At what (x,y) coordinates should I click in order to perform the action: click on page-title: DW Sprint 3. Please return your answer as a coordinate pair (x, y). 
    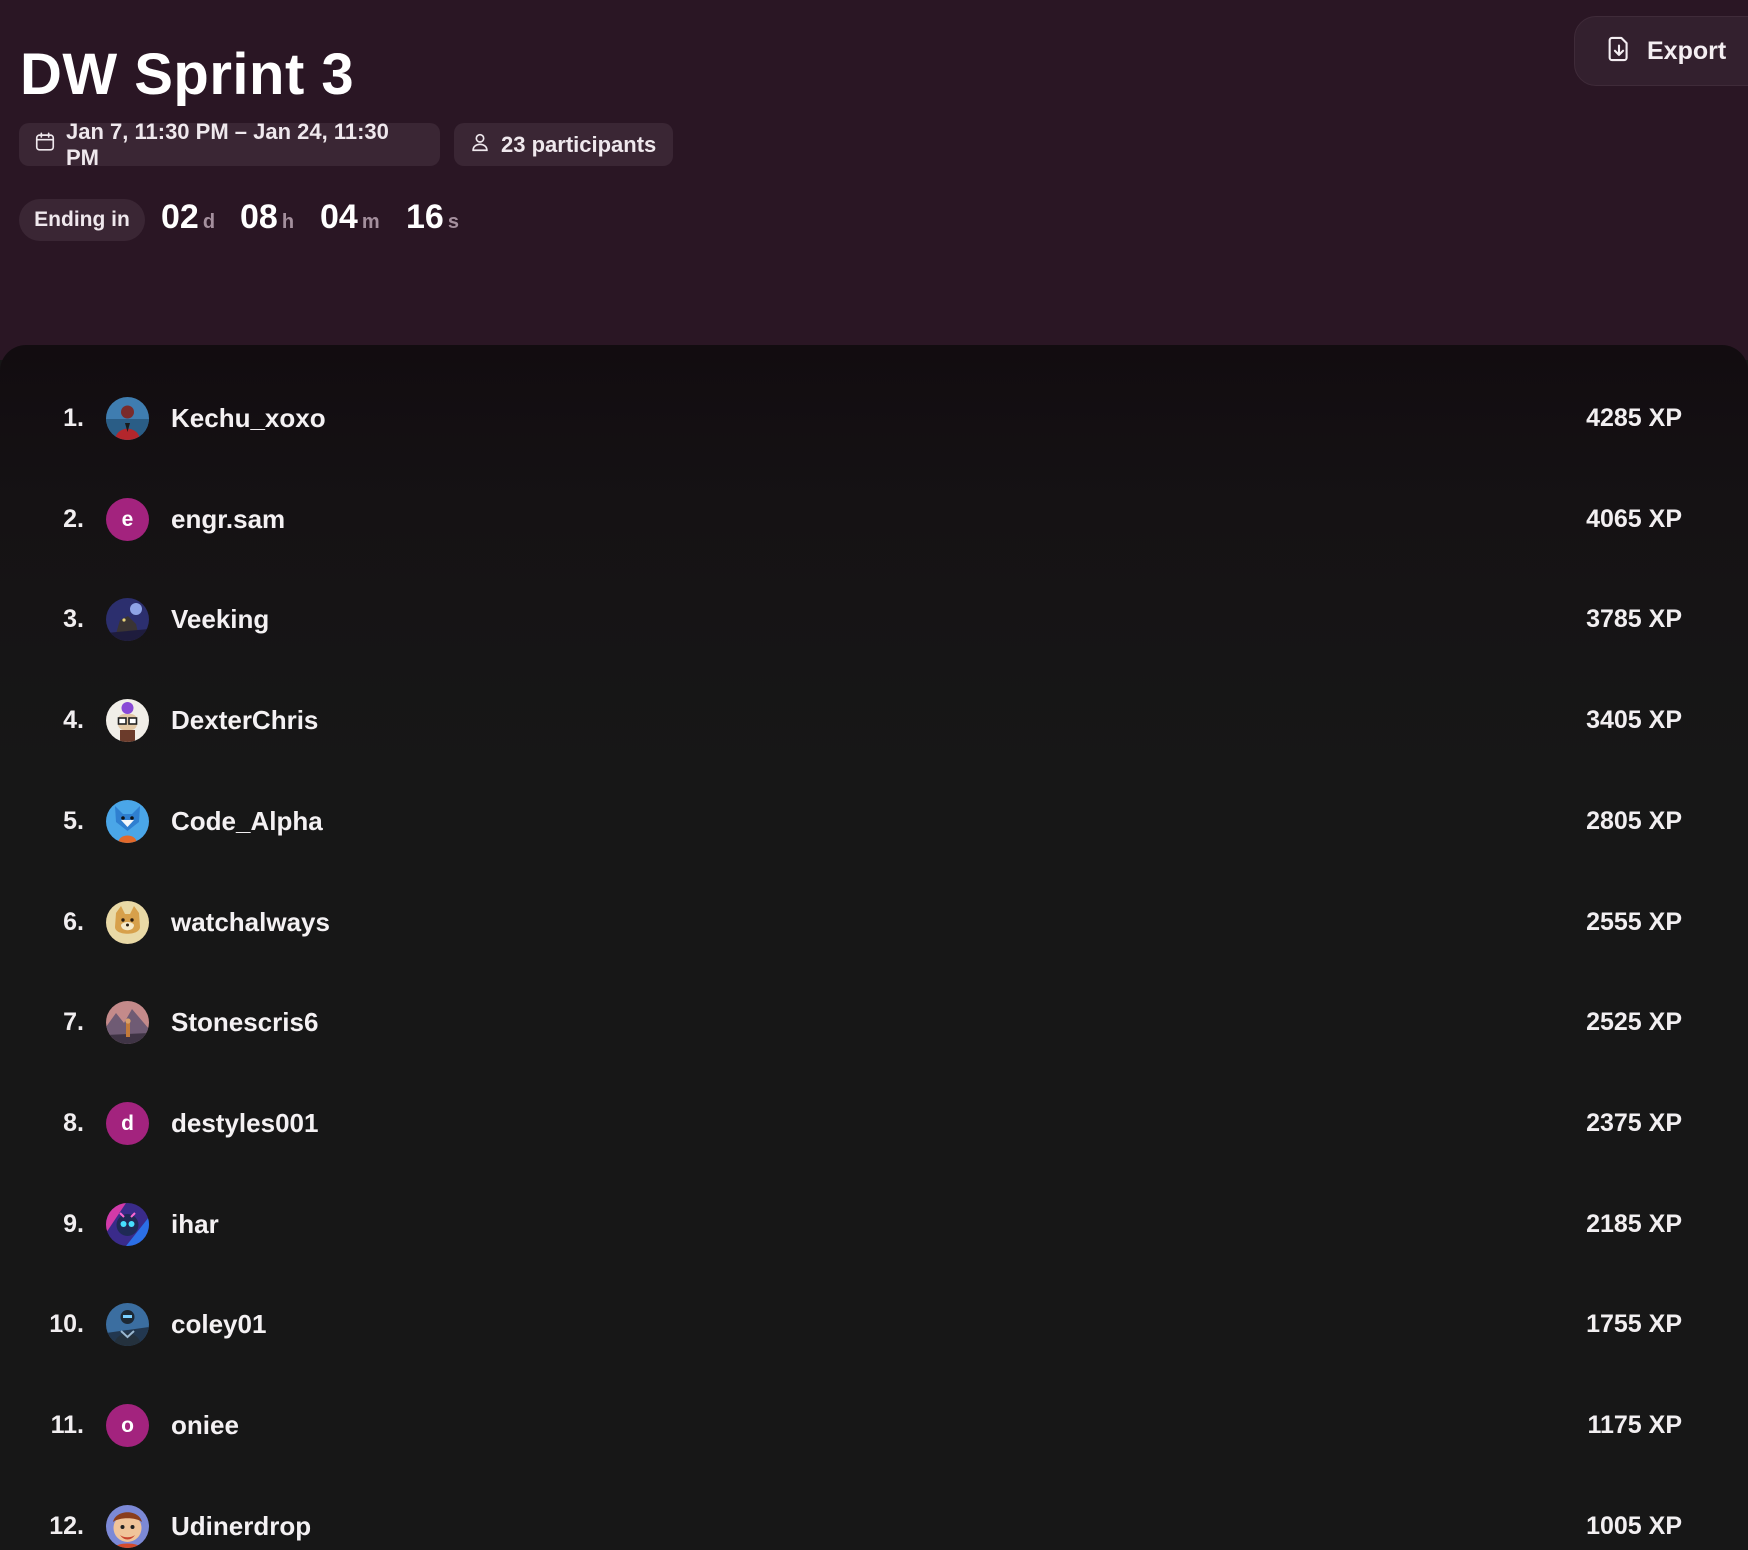
    Looking at the image, I should click on (187, 74).